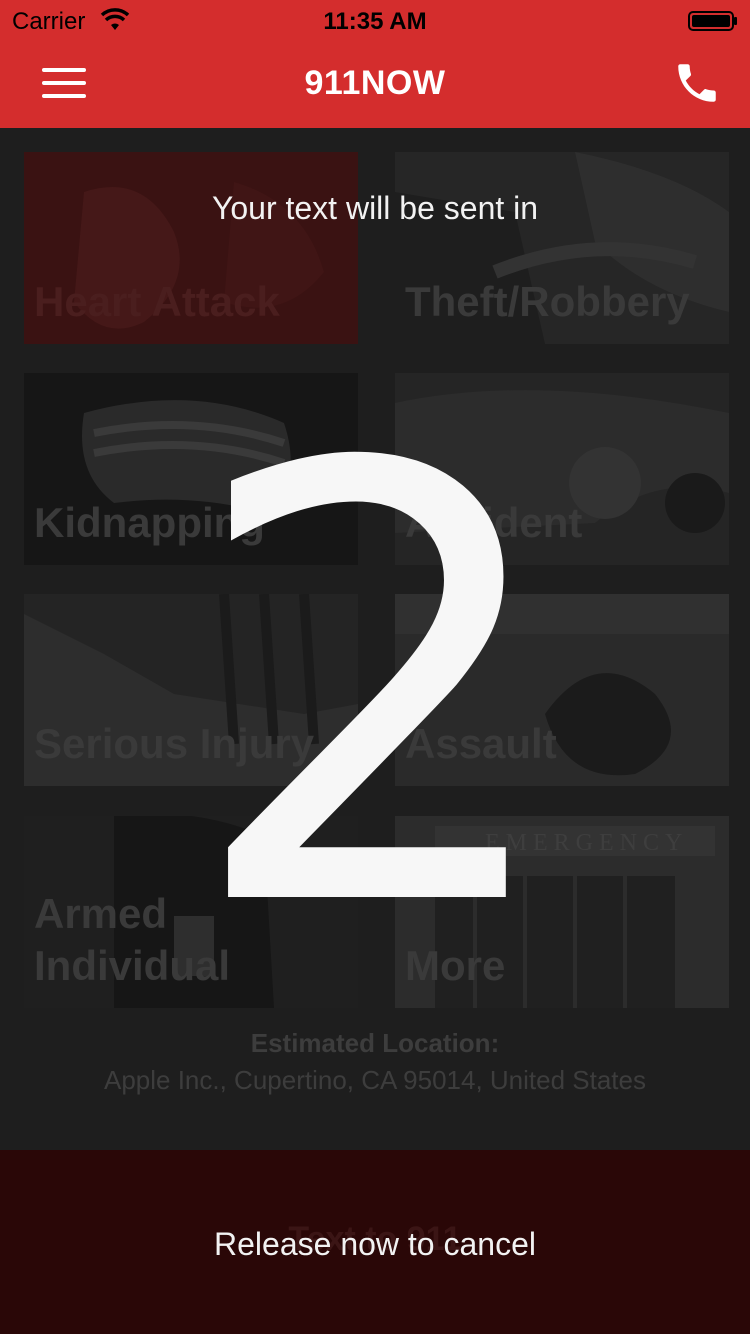 This screenshot has width=750, height=1334. I want to click on battery-icon, so click(712, 21).